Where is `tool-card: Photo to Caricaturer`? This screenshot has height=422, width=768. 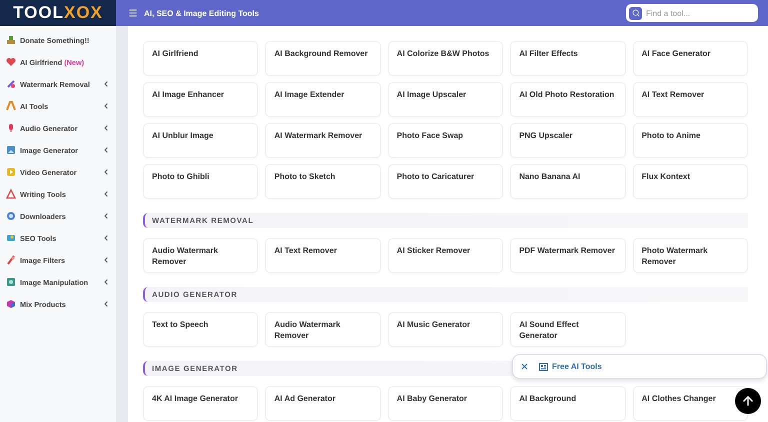 tool-card: Photo to Caricaturer is located at coordinates (446, 181).